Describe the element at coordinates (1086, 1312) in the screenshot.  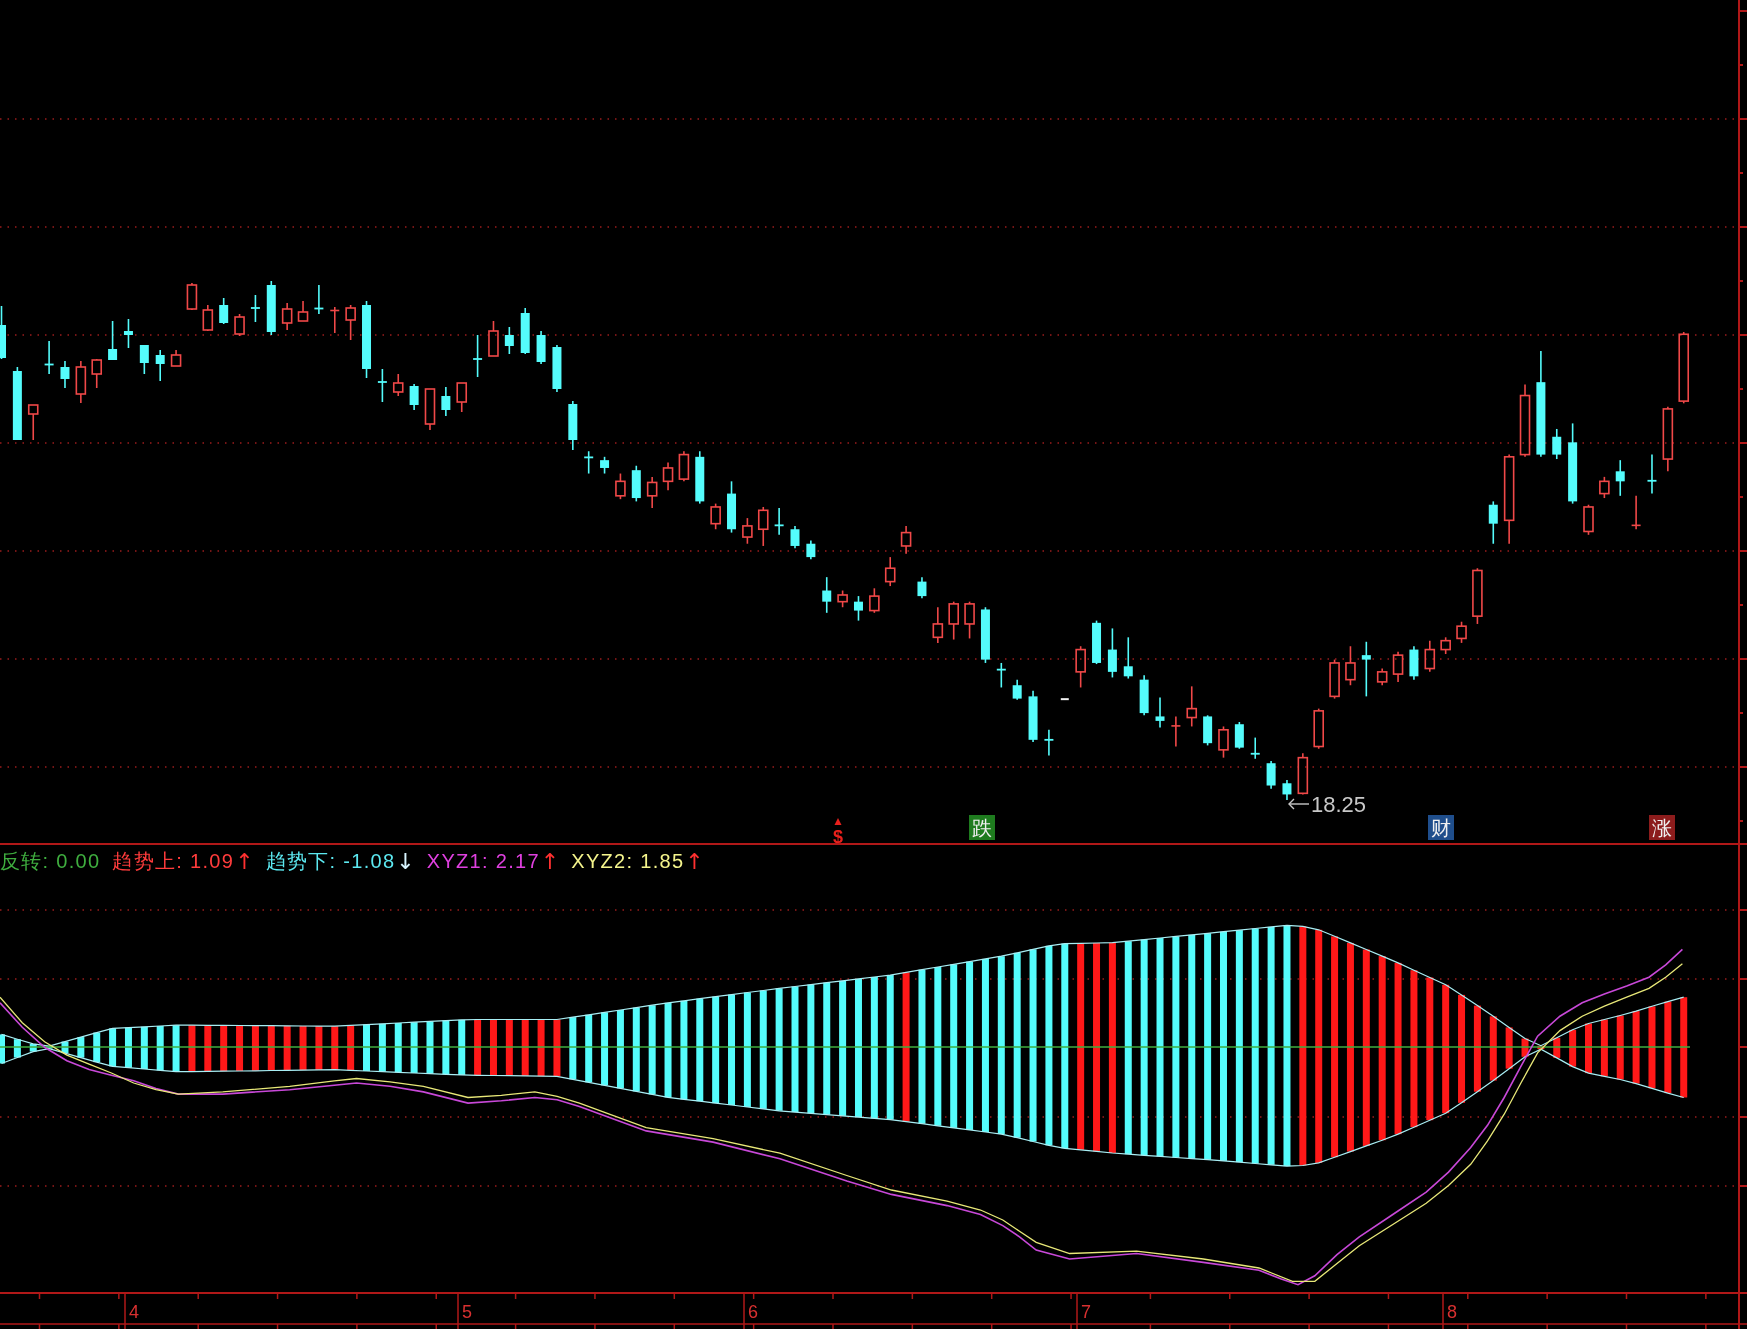
I see `axis-label: 7` at that location.